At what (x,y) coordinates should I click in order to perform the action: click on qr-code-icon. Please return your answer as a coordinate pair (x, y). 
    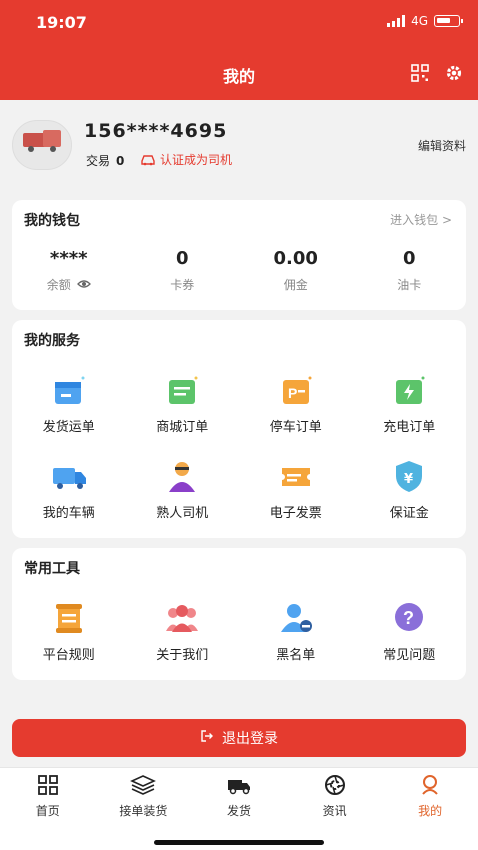
    Looking at the image, I should click on (420, 73).